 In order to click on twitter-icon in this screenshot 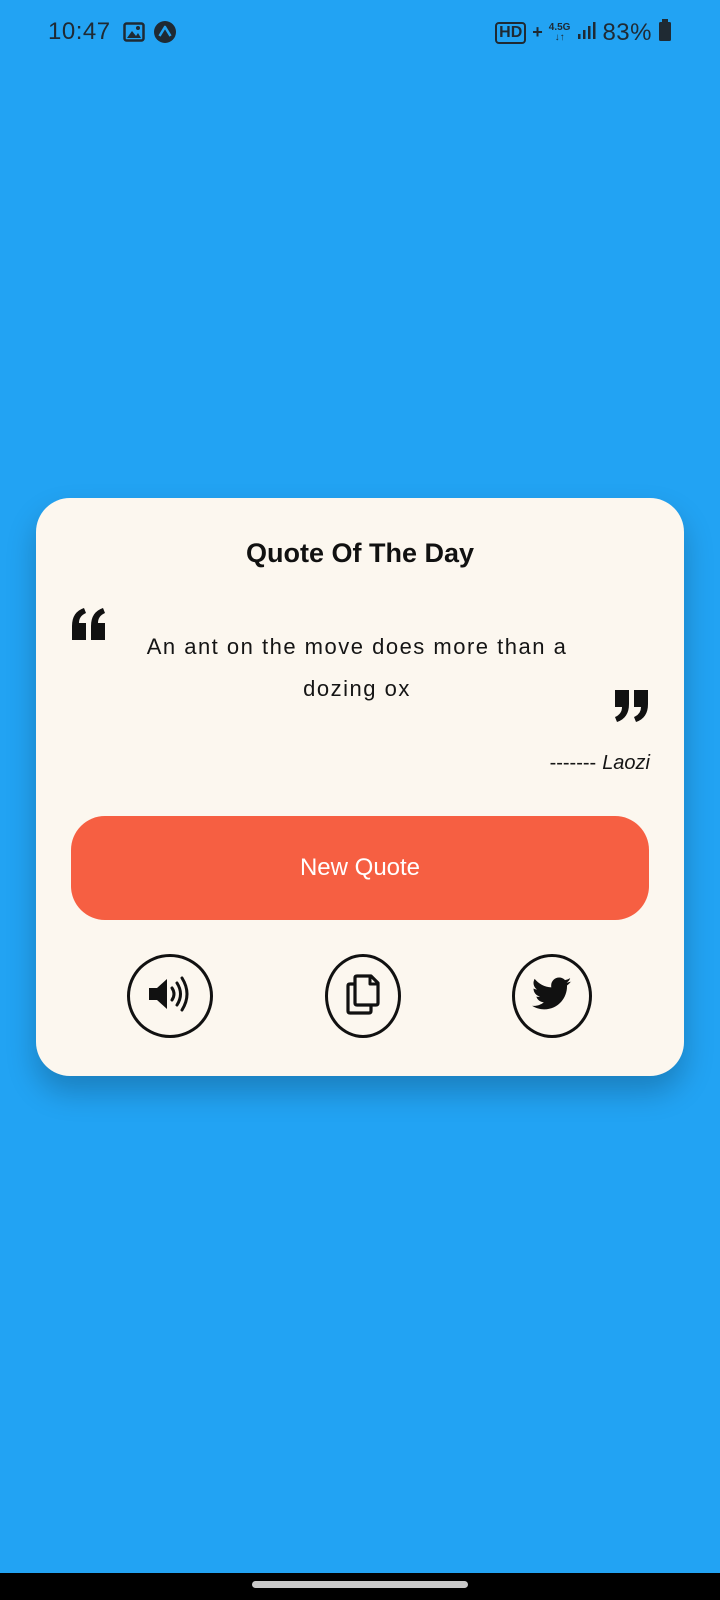, I will do `click(551, 996)`.